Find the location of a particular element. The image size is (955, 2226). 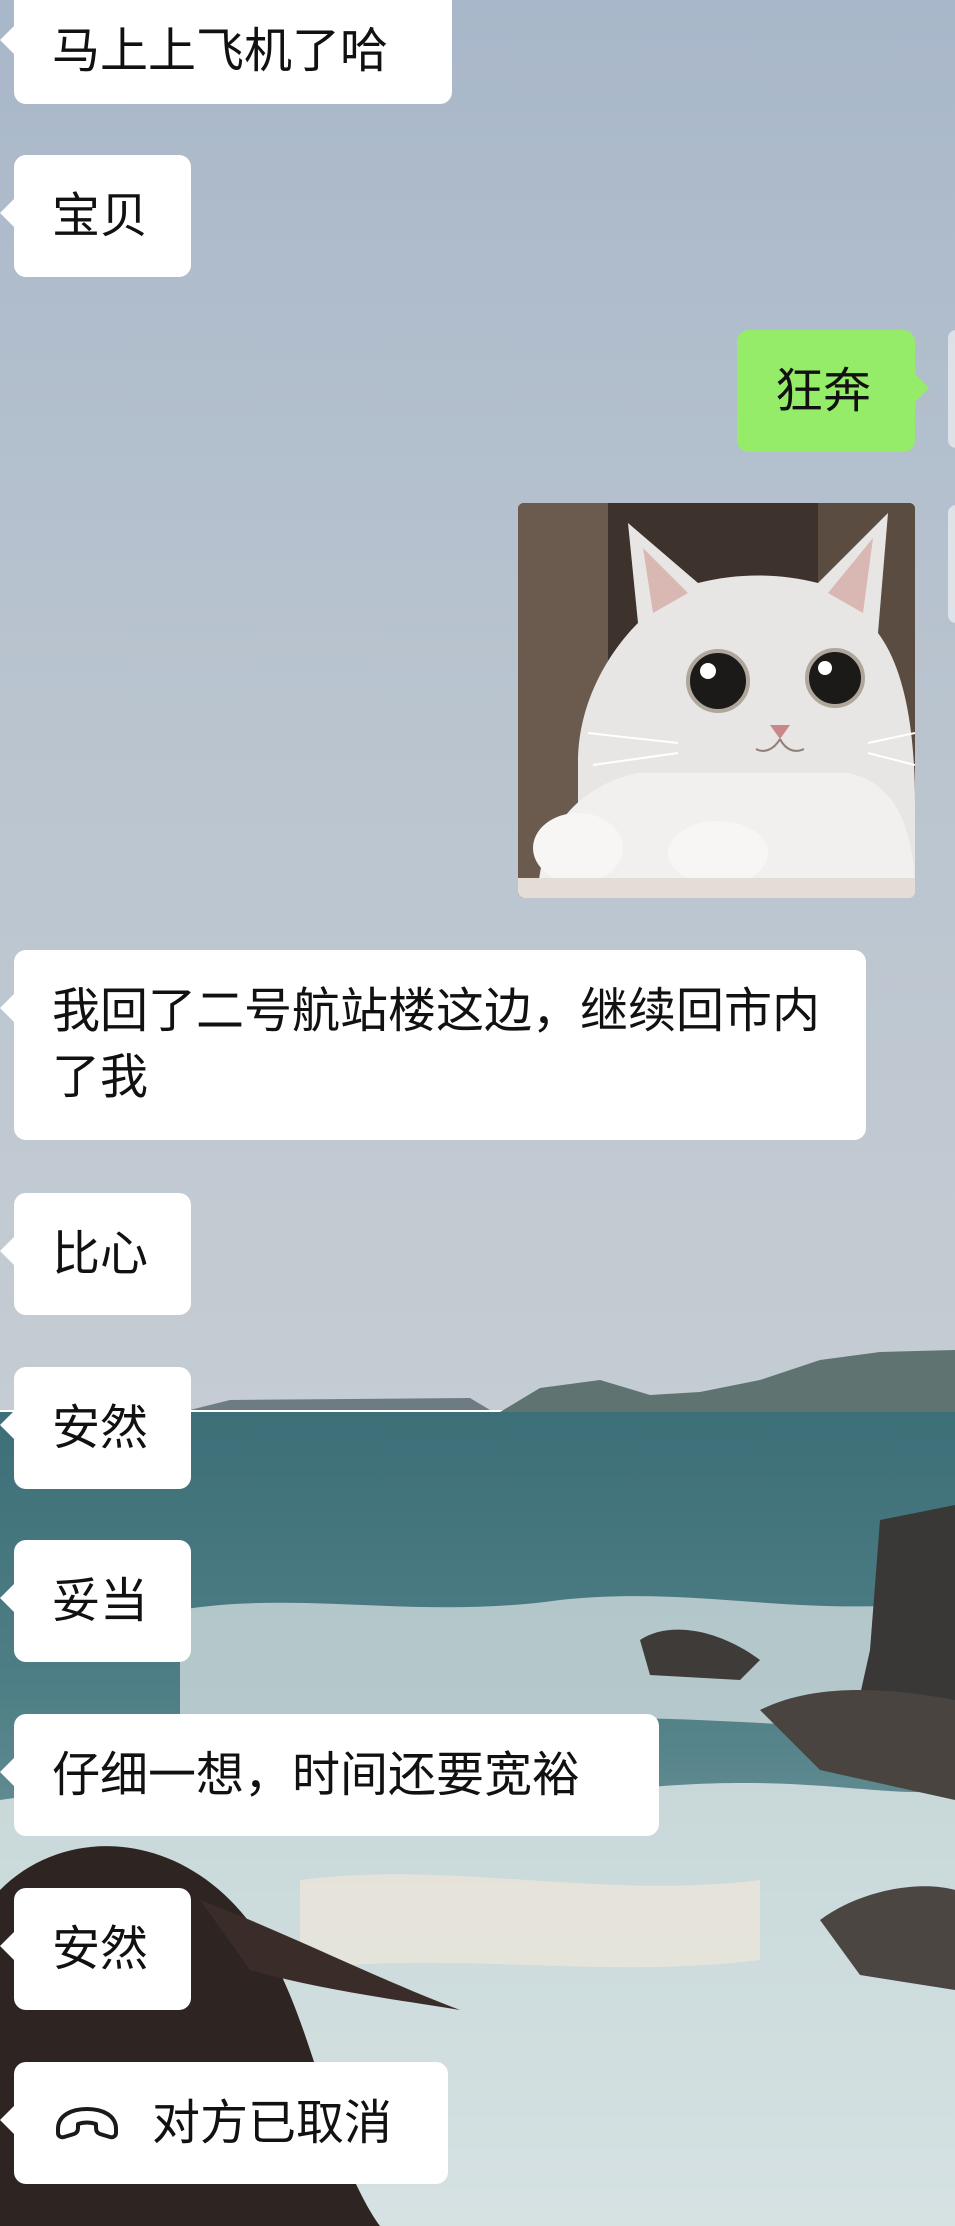

message-text: 仔细一想，时间还要宽裕 is located at coordinates (316, 1775).